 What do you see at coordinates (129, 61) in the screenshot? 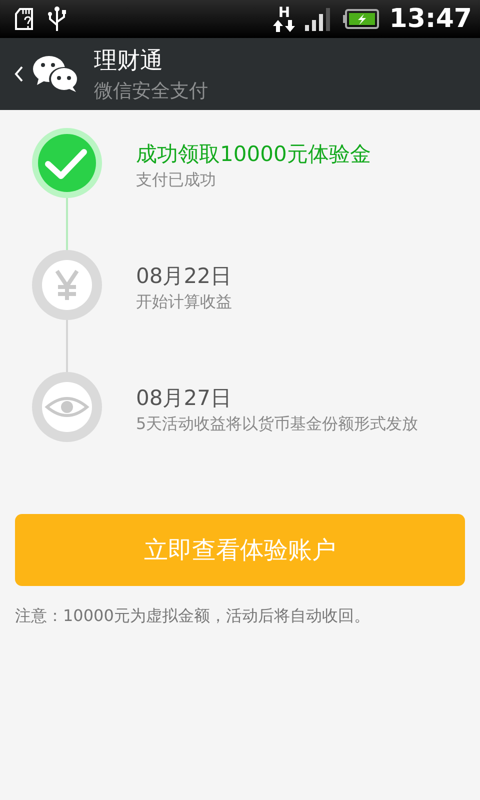
I see `app-title: 理财通` at bounding box center [129, 61].